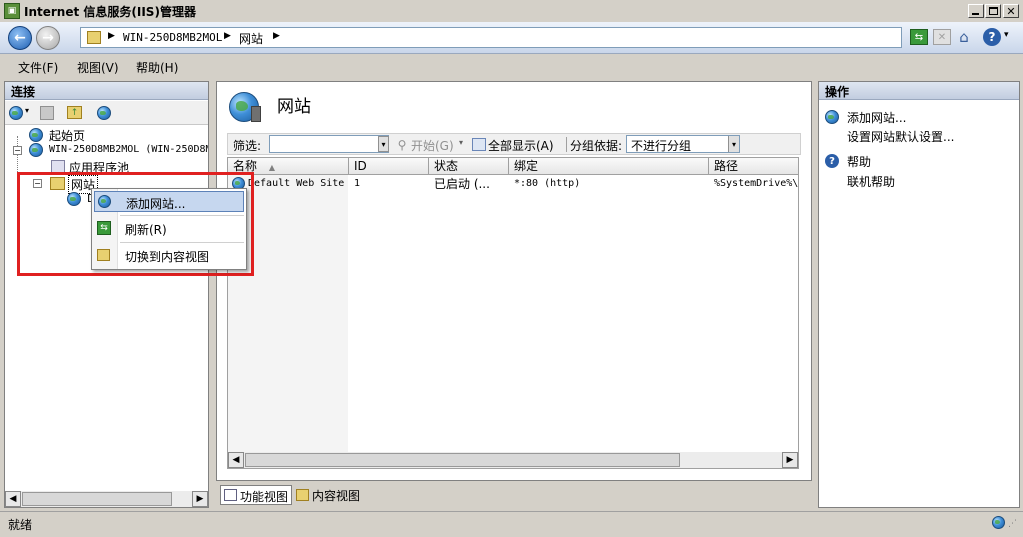 The image size is (1023, 537). I want to click on up-folder-icon: ↑, so click(74, 112).